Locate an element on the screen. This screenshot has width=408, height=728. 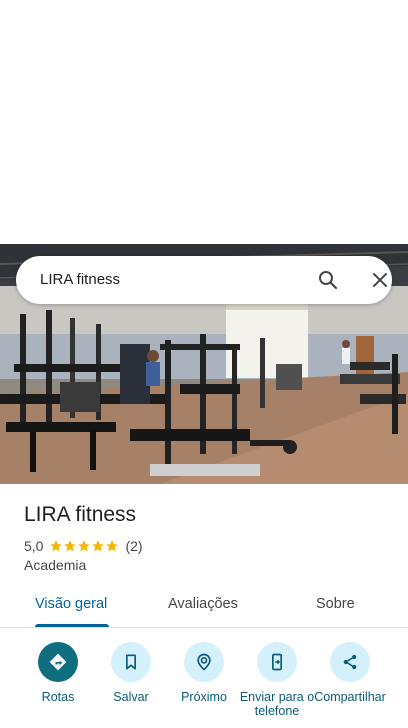
share-button: Compartilhar is located at coordinates (350, 680).